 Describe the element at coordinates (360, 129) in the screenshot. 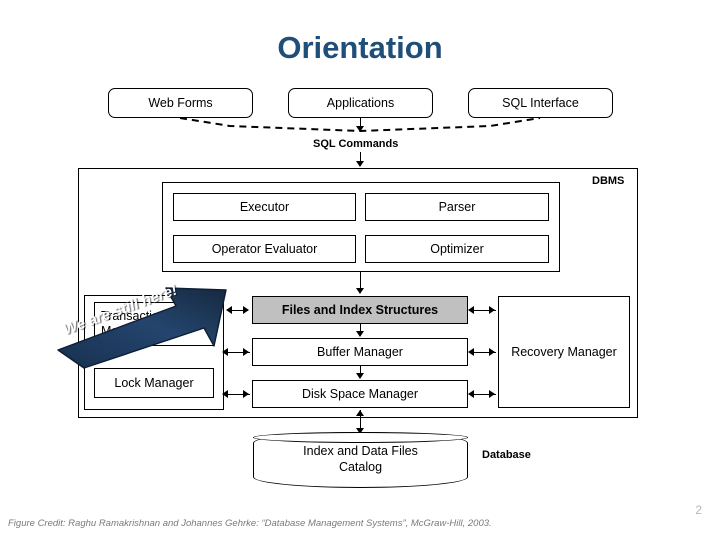

I see `arrow-head-junction` at that location.